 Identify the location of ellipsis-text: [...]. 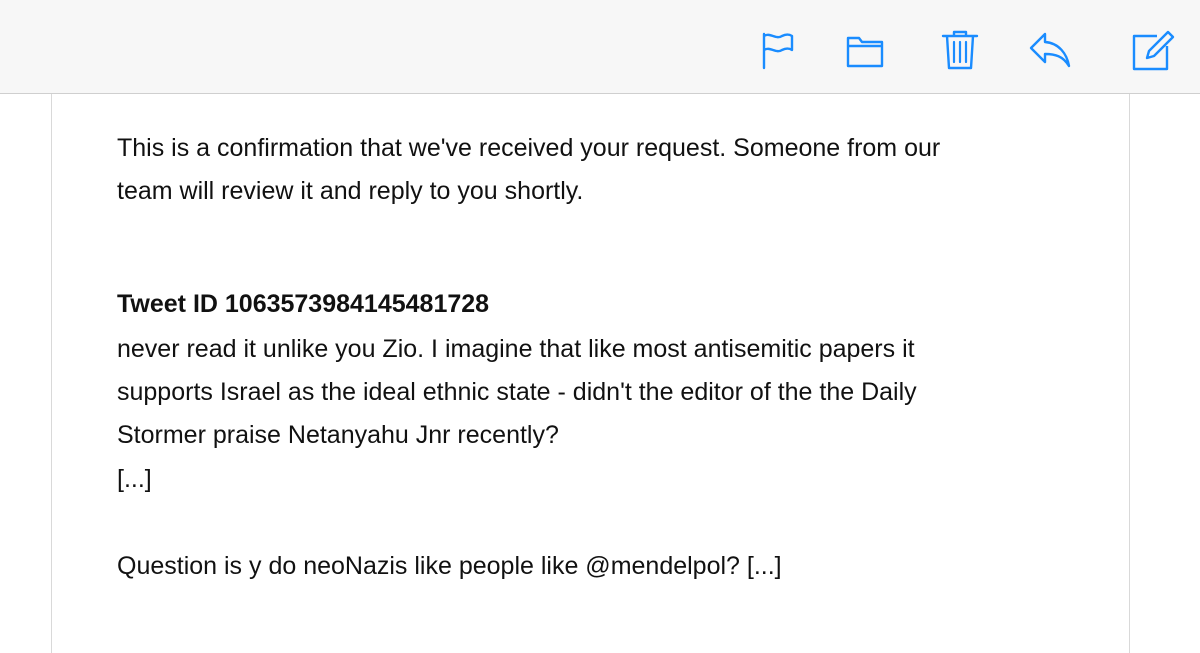
(134, 479).